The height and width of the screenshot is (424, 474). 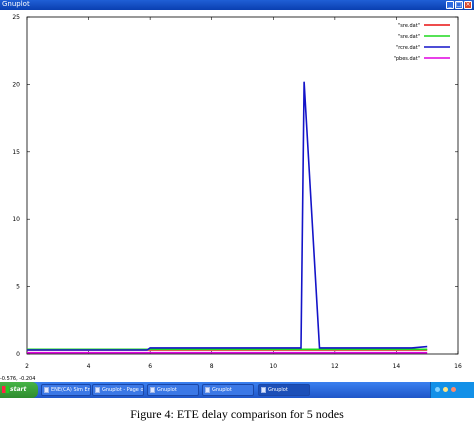 I want to click on minimize-button: _, so click(x=450, y=5).